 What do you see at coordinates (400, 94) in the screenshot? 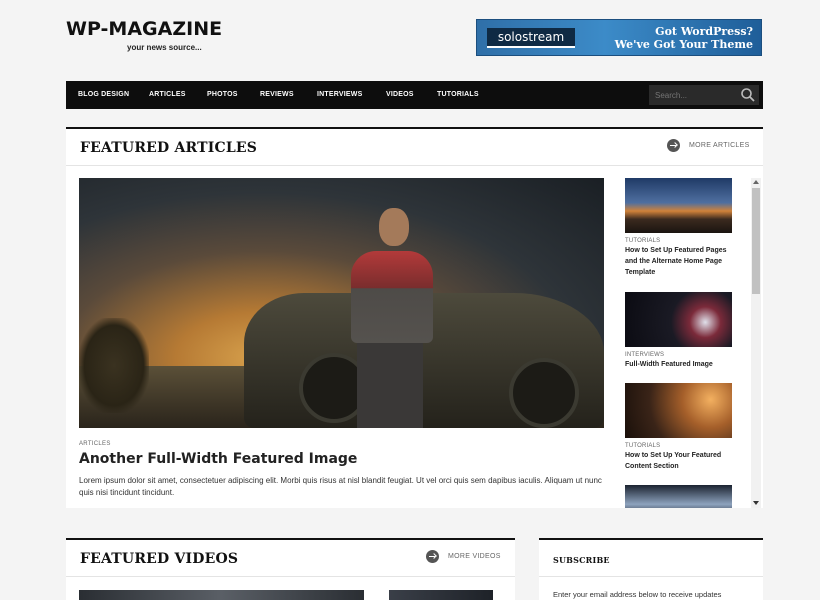
I see `nav-item-videos: VIDEOS` at bounding box center [400, 94].